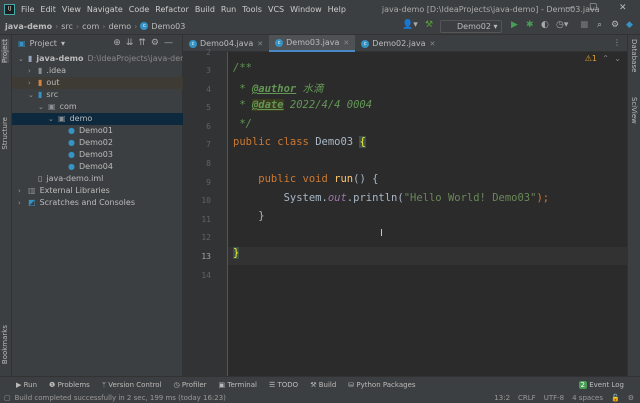  Describe the element at coordinates (48, 9) in the screenshot. I see `menu-edit: Edit` at that location.